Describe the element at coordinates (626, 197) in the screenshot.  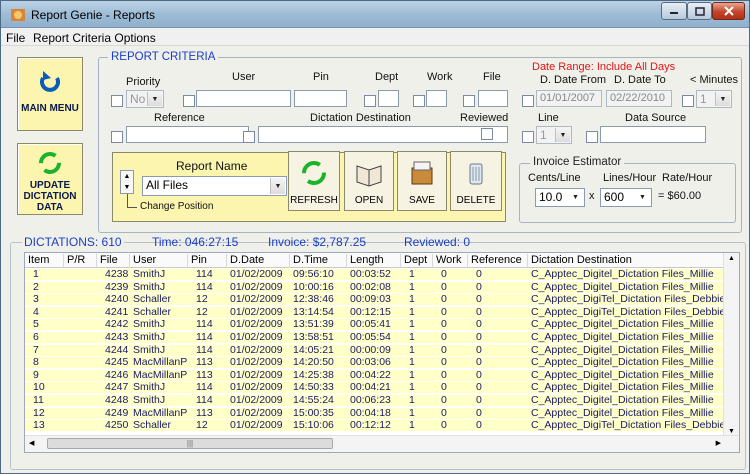
I see `lines-hour-dropdown: 600 ▼` at that location.